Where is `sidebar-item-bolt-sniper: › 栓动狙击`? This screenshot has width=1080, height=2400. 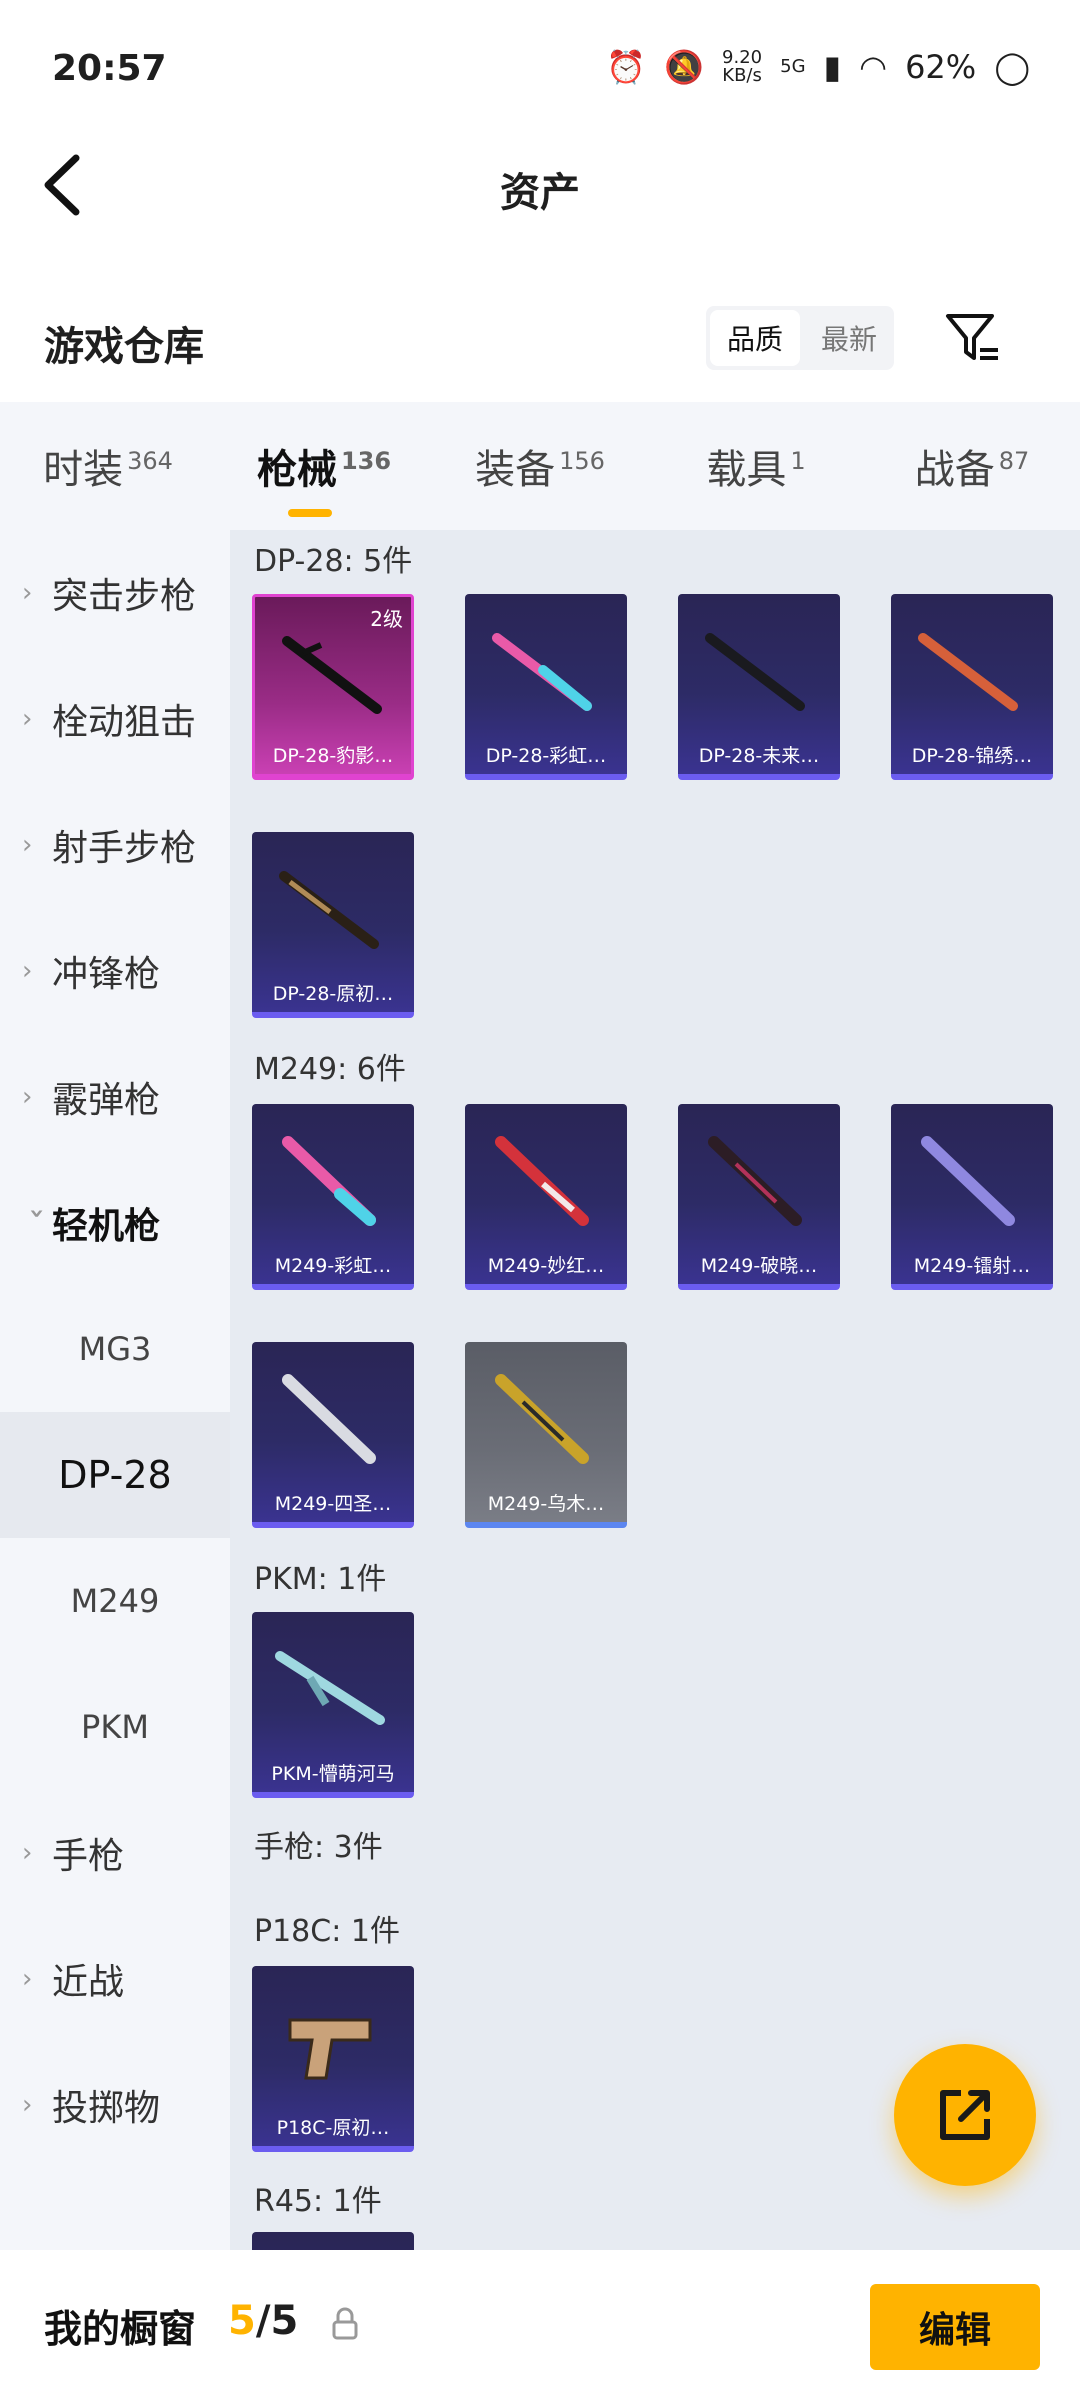 sidebar-item-bolt-sniper: › 栓动狙击 is located at coordinates (115, 719).